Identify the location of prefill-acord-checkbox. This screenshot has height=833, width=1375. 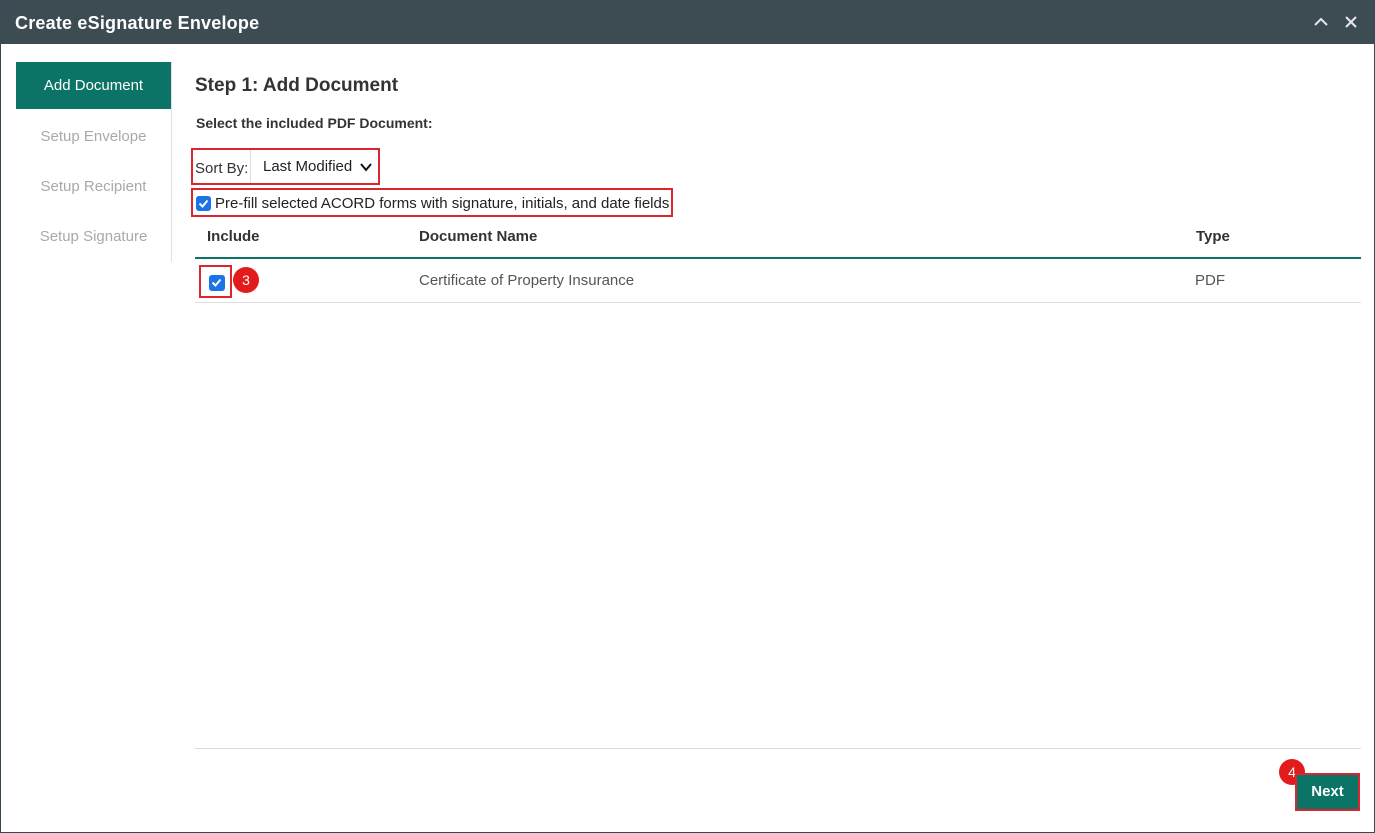
(203, 203).